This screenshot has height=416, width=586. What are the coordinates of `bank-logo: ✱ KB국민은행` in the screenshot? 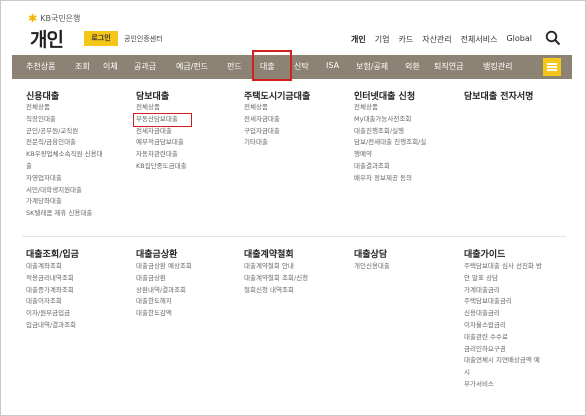 It's located at (54, 18).